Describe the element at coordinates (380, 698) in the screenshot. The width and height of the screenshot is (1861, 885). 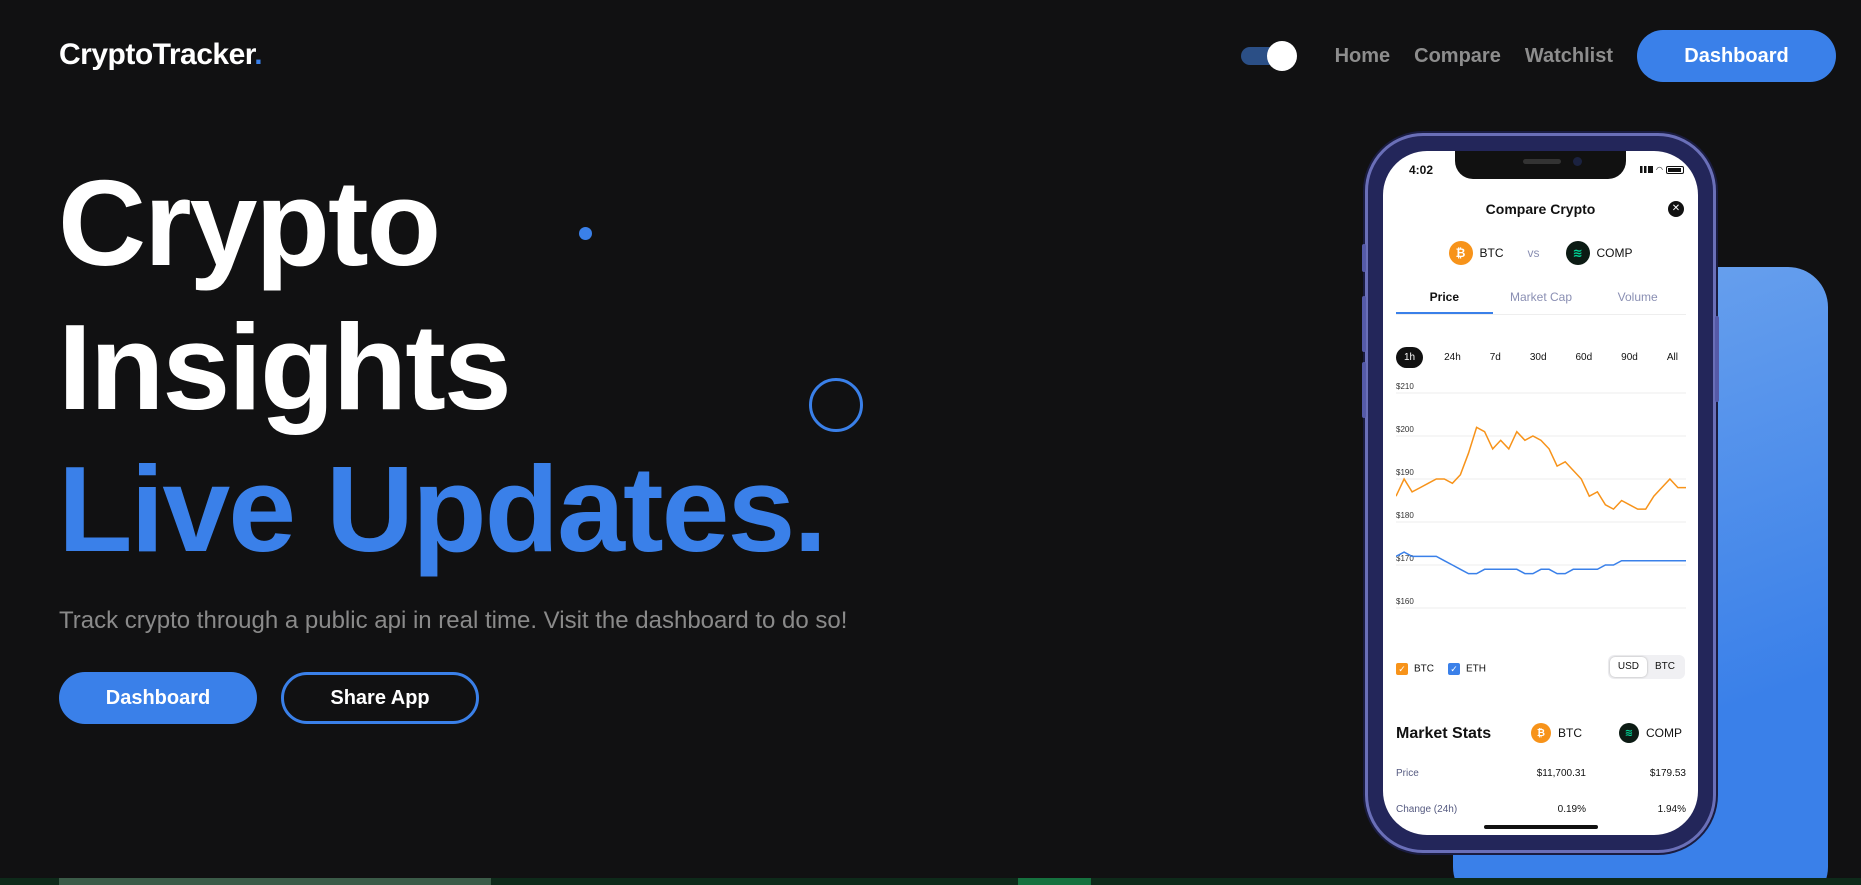
I see `share-app-button: Share App` at that location.